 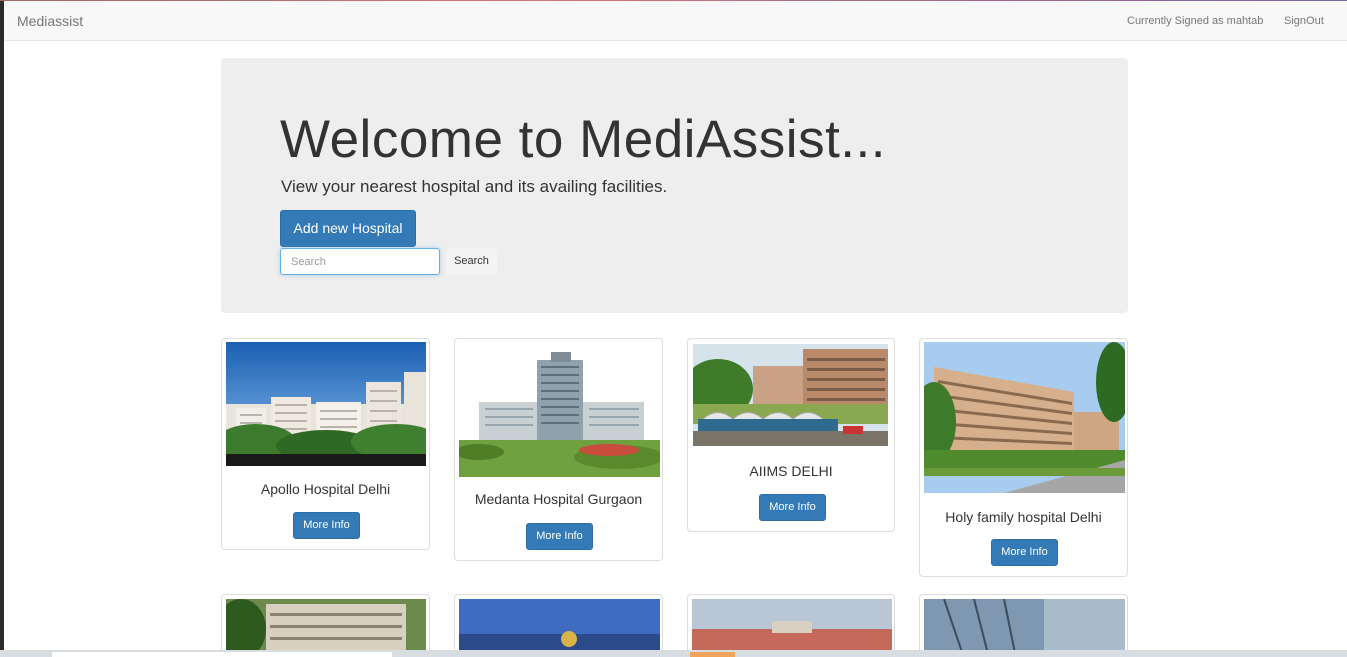 What do you see at coordinates (1304, 21) in the screenshot?
I see `signout-link: SignOut` at bounding box center [1304, 21].